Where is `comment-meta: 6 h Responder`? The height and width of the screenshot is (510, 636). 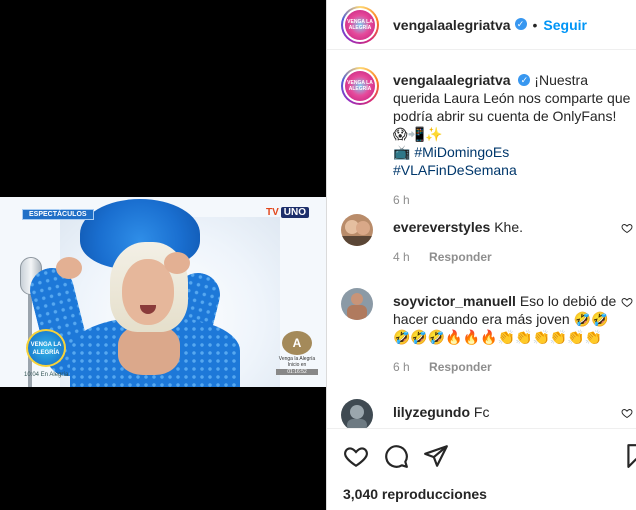 comment-meta: 6 h Responder is located at coordinates (442, 367).